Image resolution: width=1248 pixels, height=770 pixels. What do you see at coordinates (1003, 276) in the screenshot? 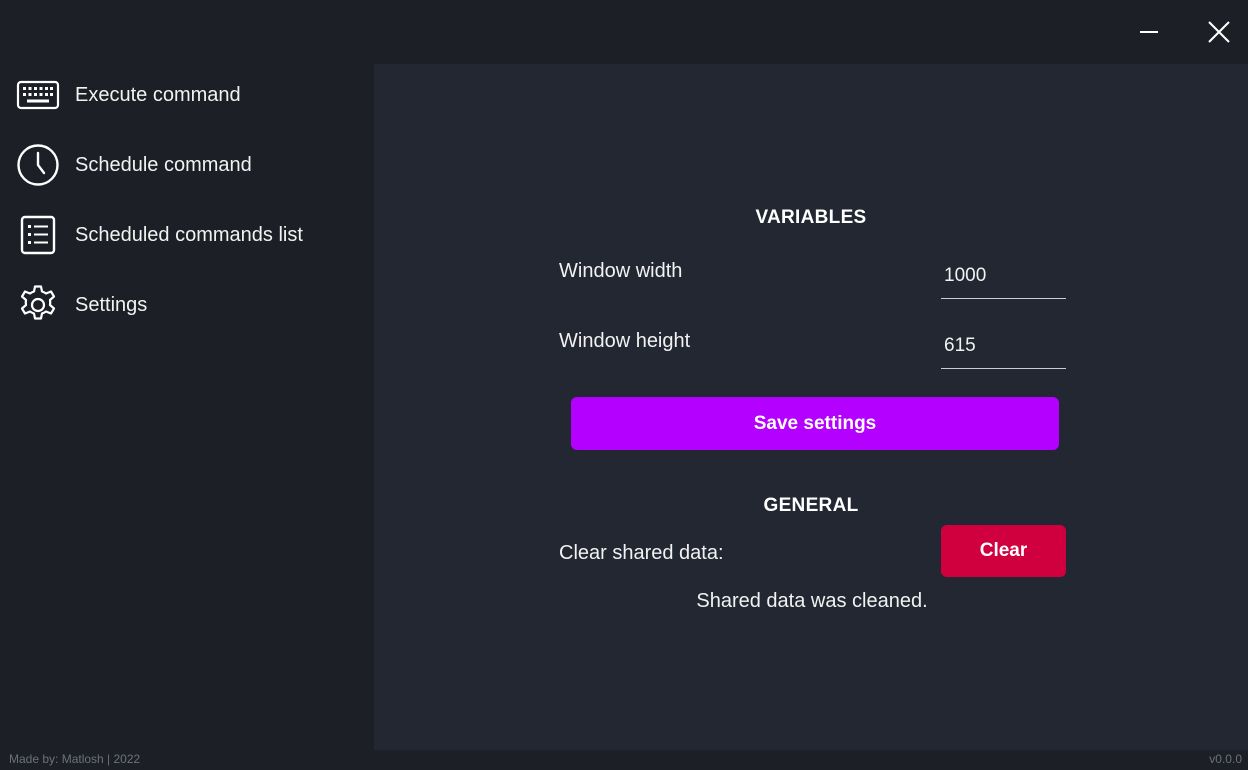
I see `window-width-input` at bounding box center [1003, 276].